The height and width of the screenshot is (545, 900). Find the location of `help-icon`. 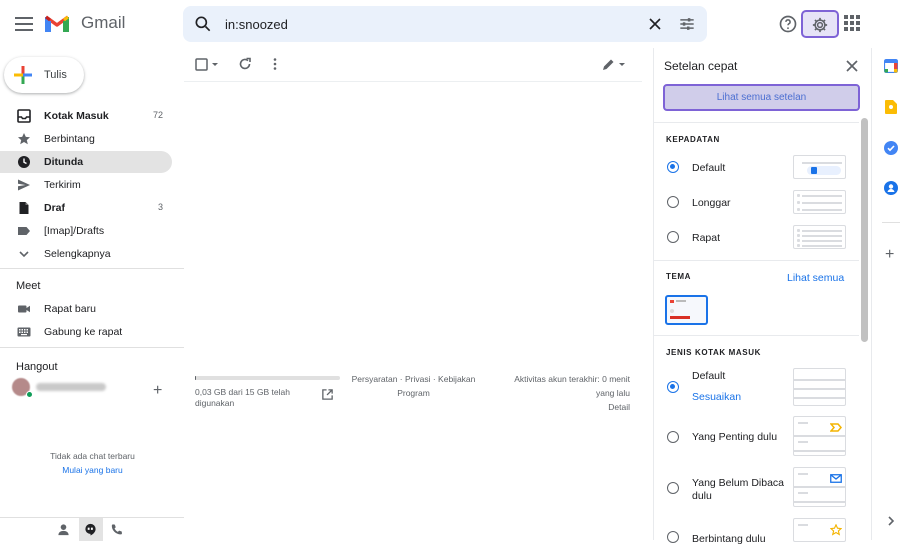

help-icon is located at coordinates (788, 24).